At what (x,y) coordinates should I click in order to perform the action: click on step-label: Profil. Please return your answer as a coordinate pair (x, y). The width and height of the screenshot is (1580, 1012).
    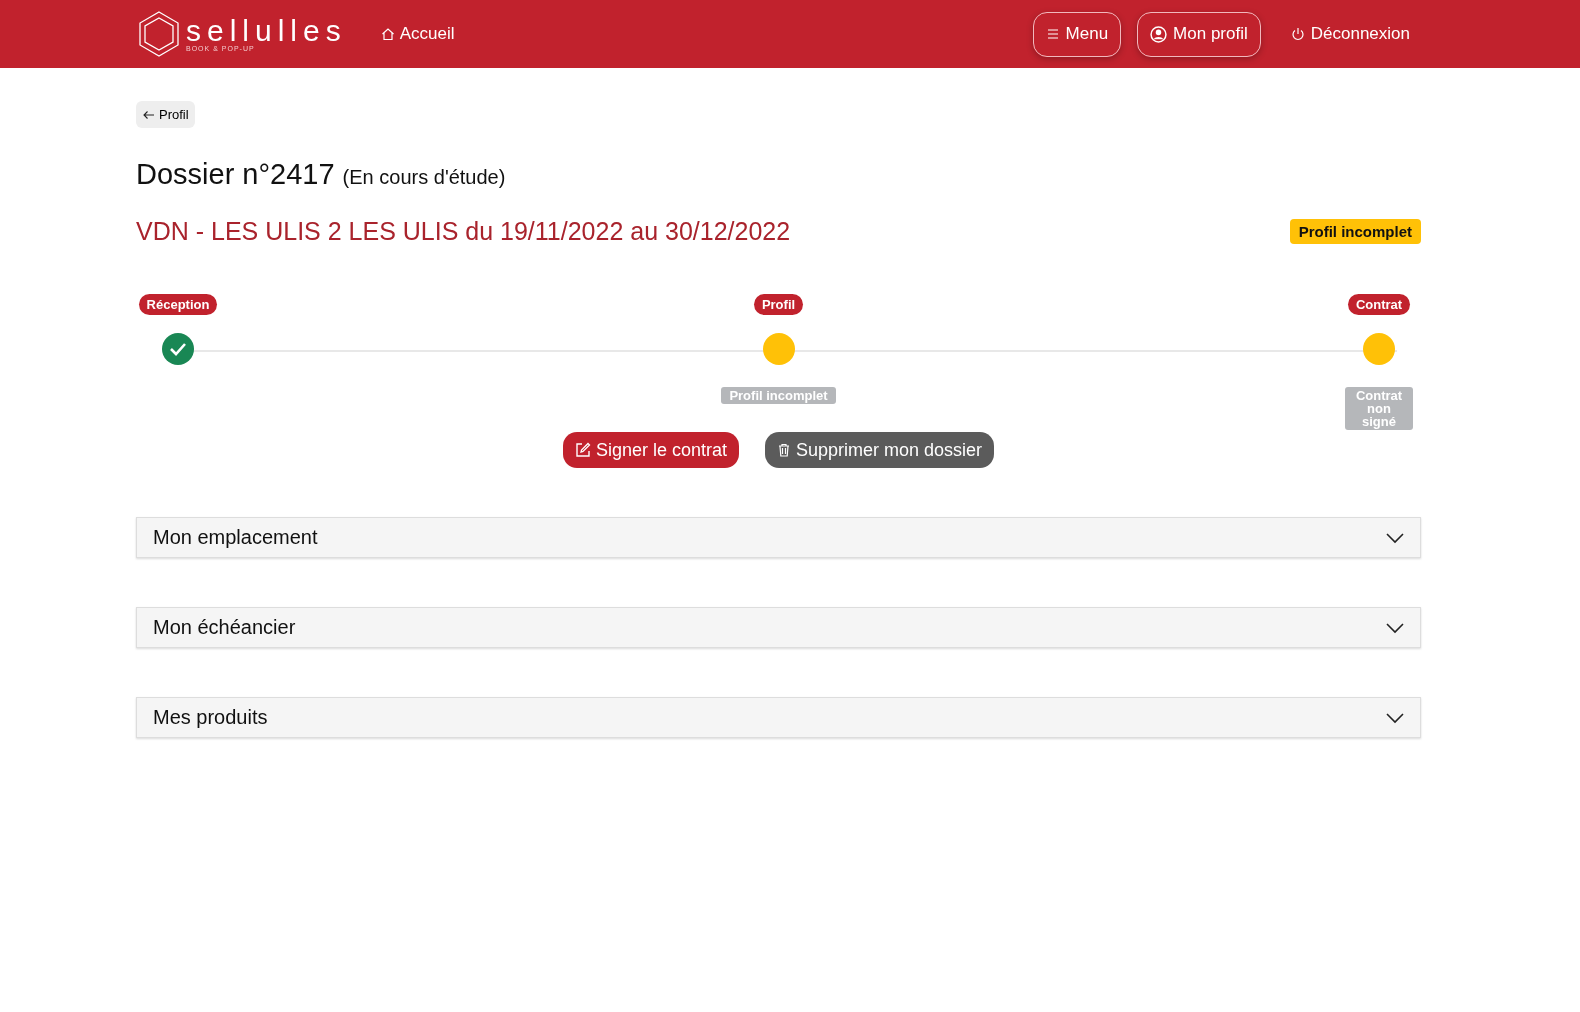
    Looking at the image, I should click on (778, 304).